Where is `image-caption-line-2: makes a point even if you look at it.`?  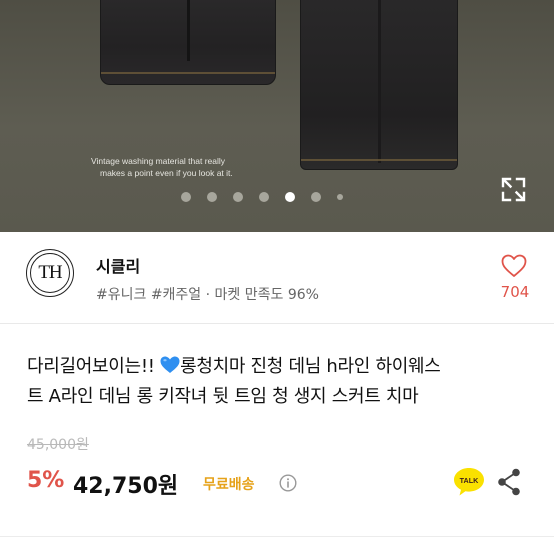 image-caption-line-2: makes a point even if you look at it. is located at coordinates (166, 173).